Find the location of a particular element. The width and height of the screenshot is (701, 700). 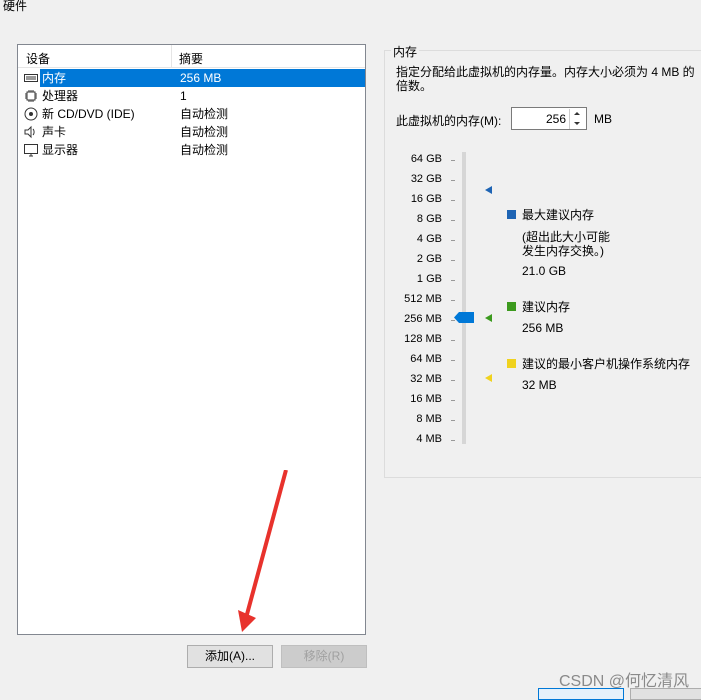

memory-group-title: 内存 is located at coordinates (405, 51).